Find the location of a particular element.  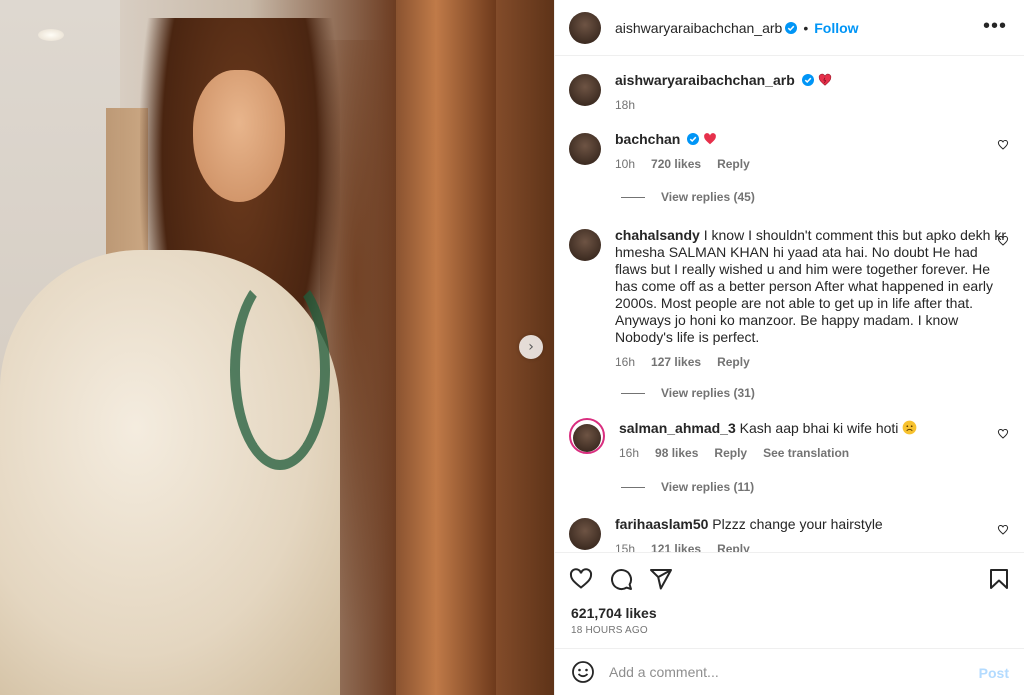

chevron-right-icon: › is located at coordinates (531, 347).